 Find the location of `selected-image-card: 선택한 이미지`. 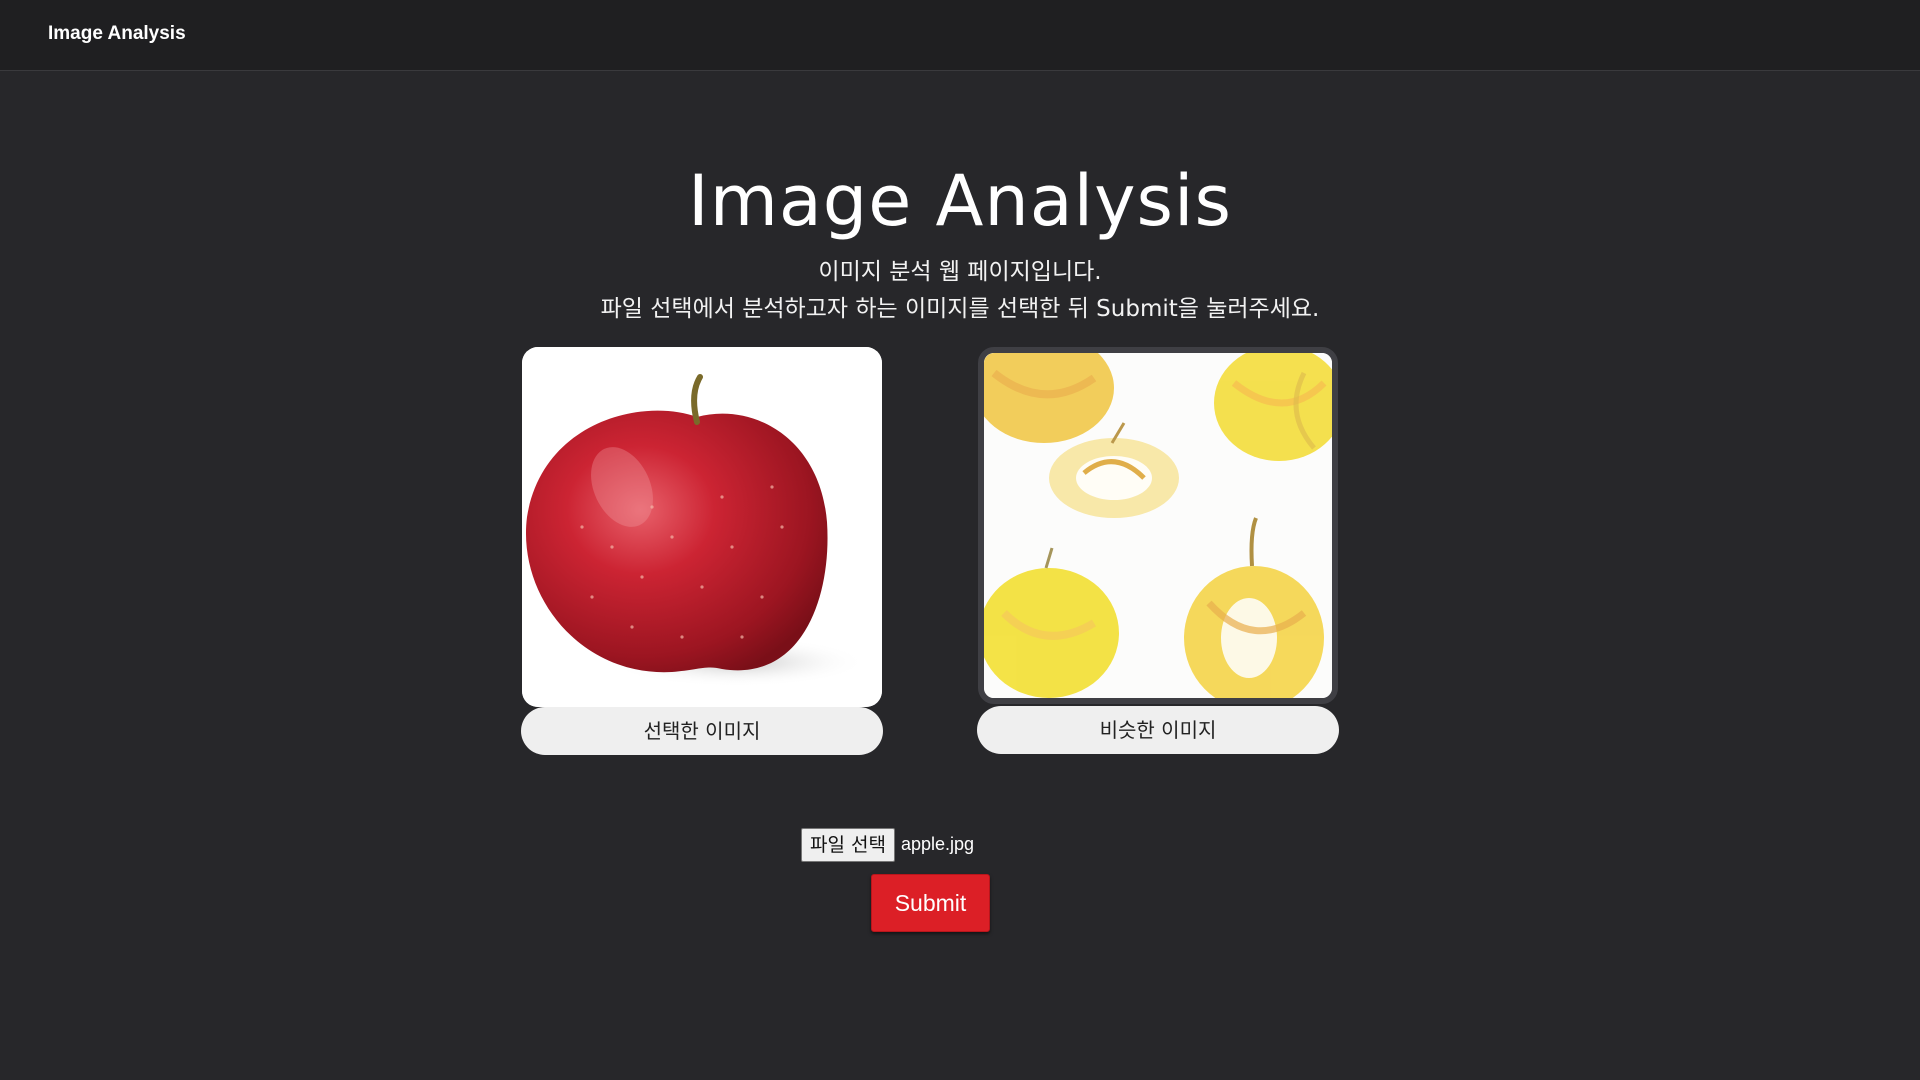

selected-image-card: 선택한 이미지 is located at coordinates (702, 551).